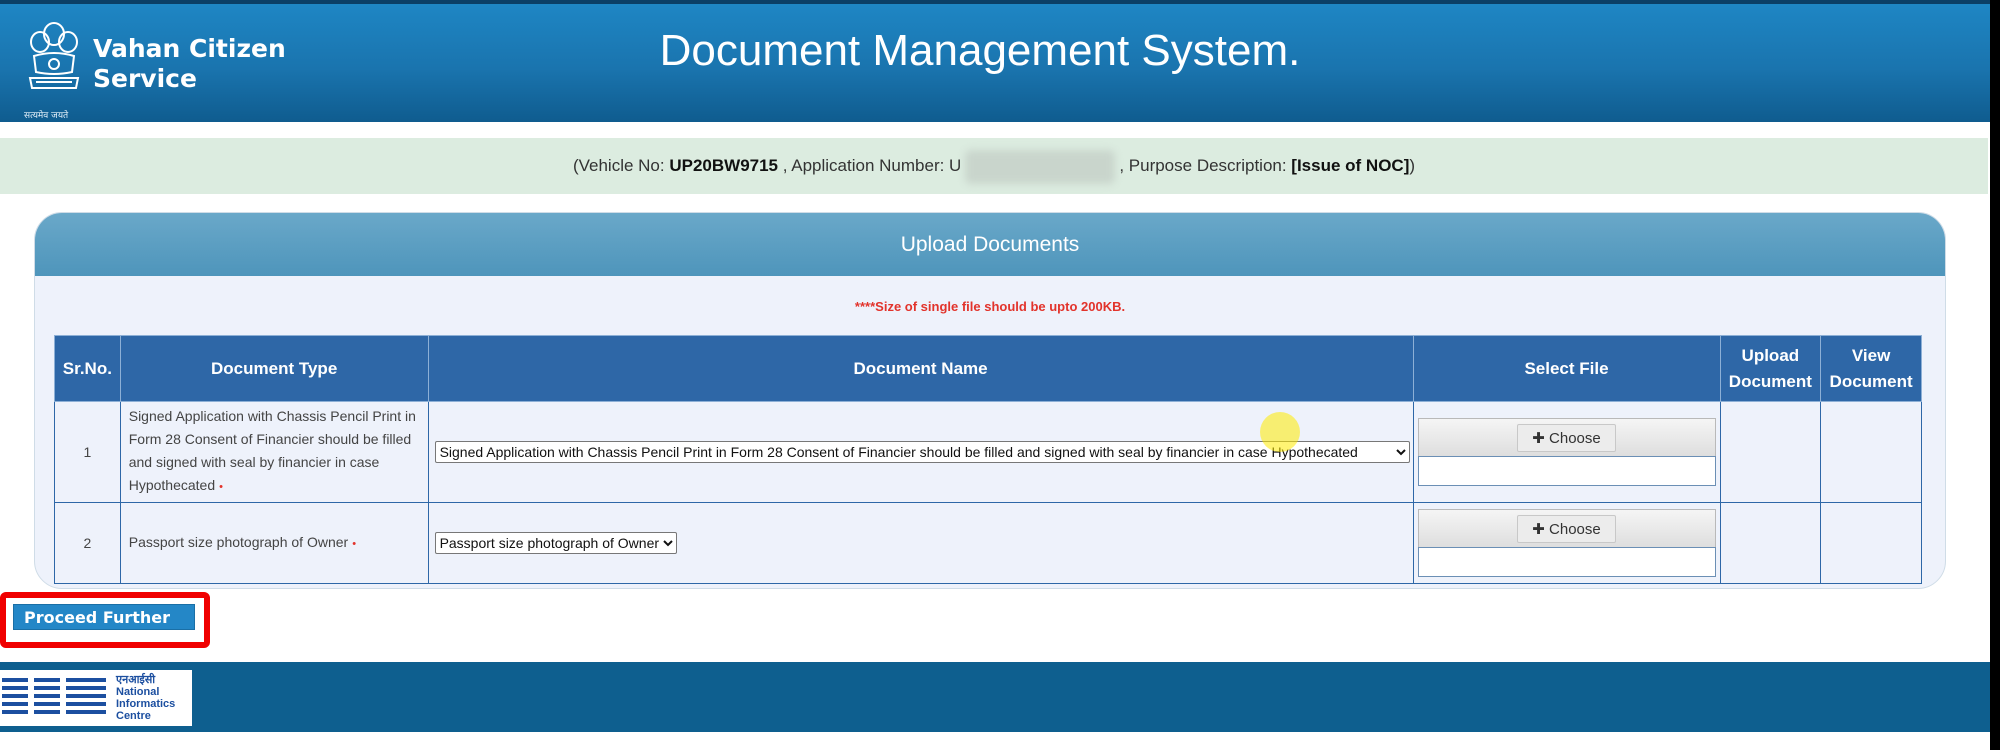 This screenshot has width=2000, height=750. What do you see at coordinates (990, 244) in the screenshot?
I see `panel-title: Upload Documents` at bounding box center [990, 244].